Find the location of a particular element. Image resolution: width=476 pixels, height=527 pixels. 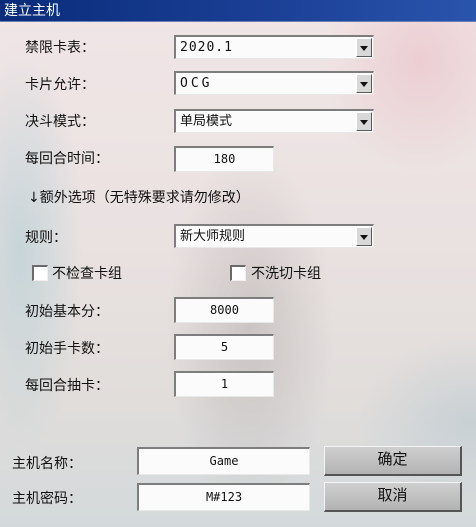

duel-mode-label: 决斗模式： is located at coordinates (60, 122).